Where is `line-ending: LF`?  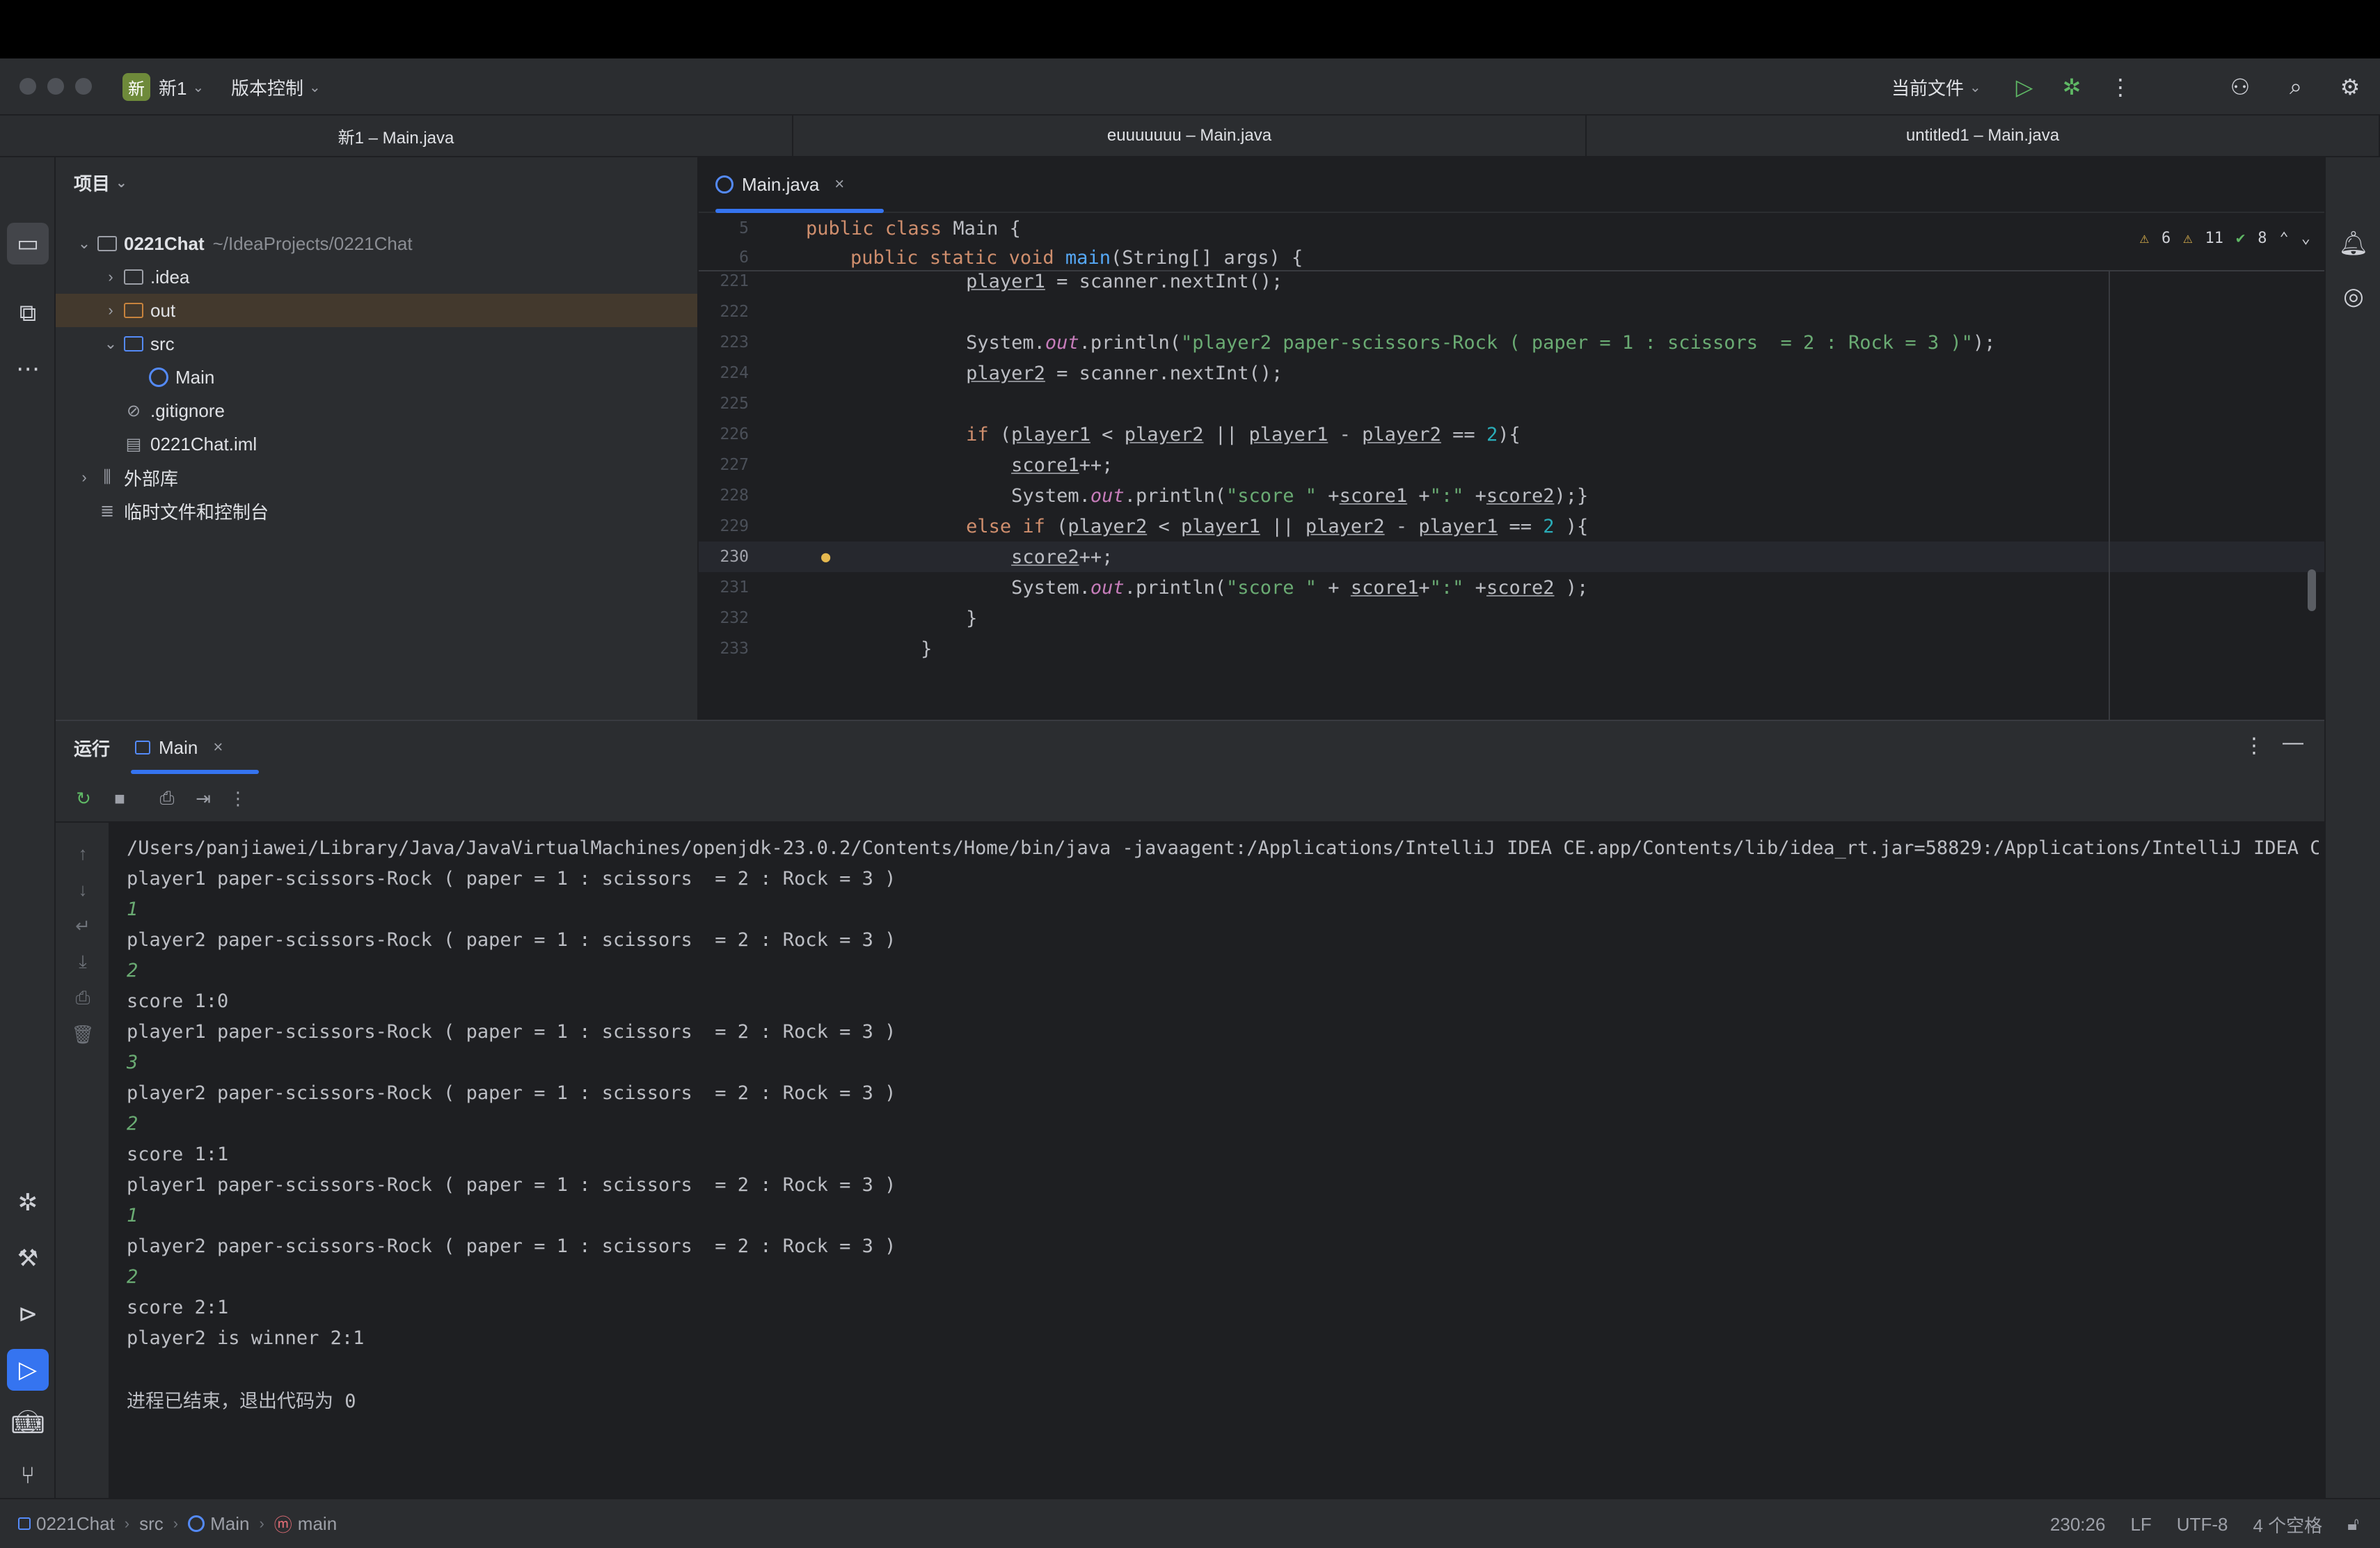 line-ending: LF is located at coordinates (2140, 1524).